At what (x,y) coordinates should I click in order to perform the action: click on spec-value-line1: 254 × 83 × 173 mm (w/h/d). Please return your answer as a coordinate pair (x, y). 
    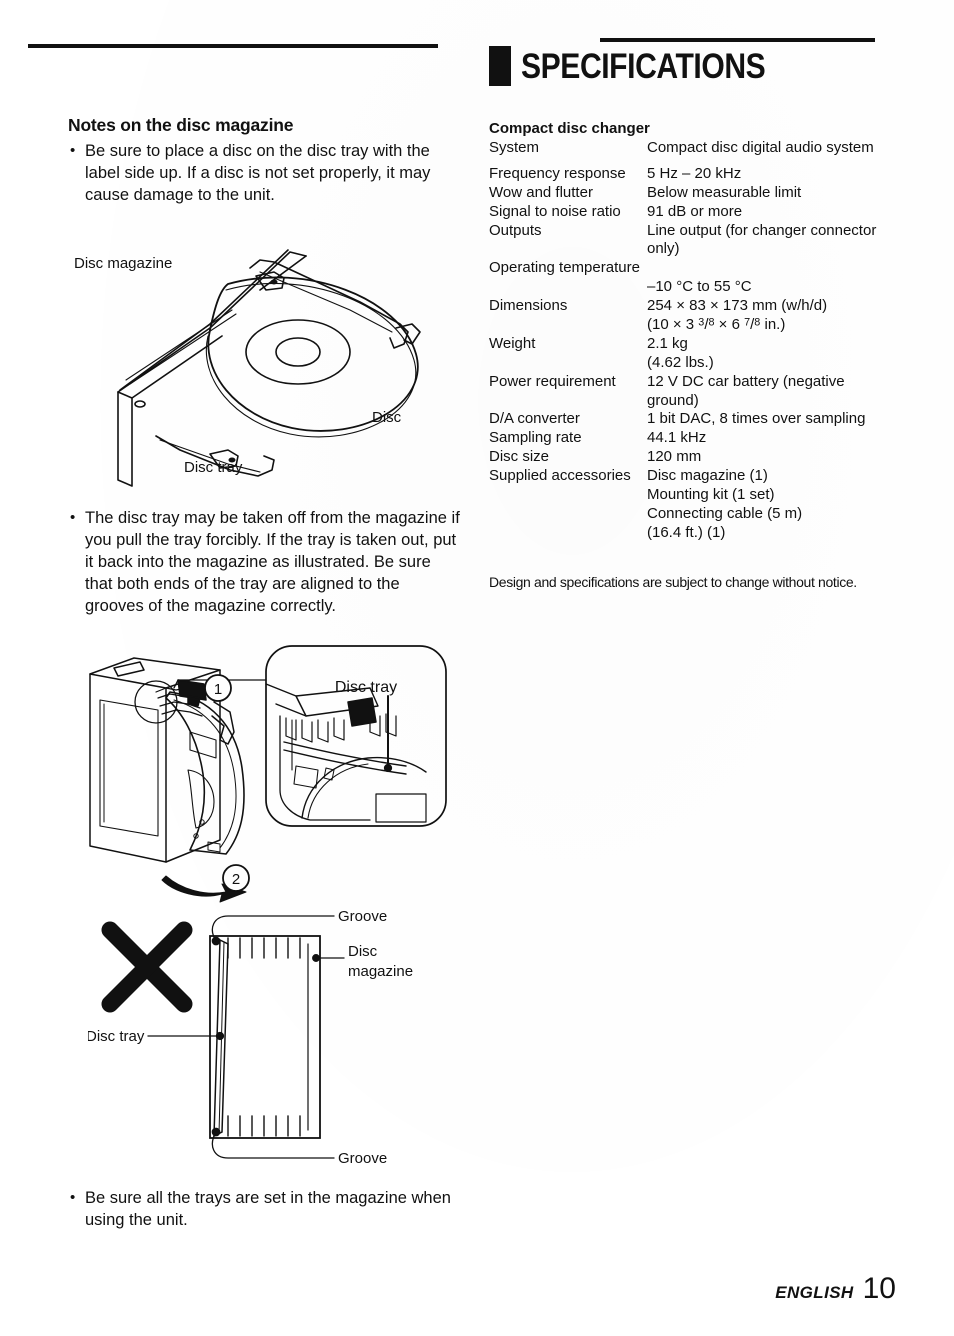
    Looking at the image, I should click on (737, 306).